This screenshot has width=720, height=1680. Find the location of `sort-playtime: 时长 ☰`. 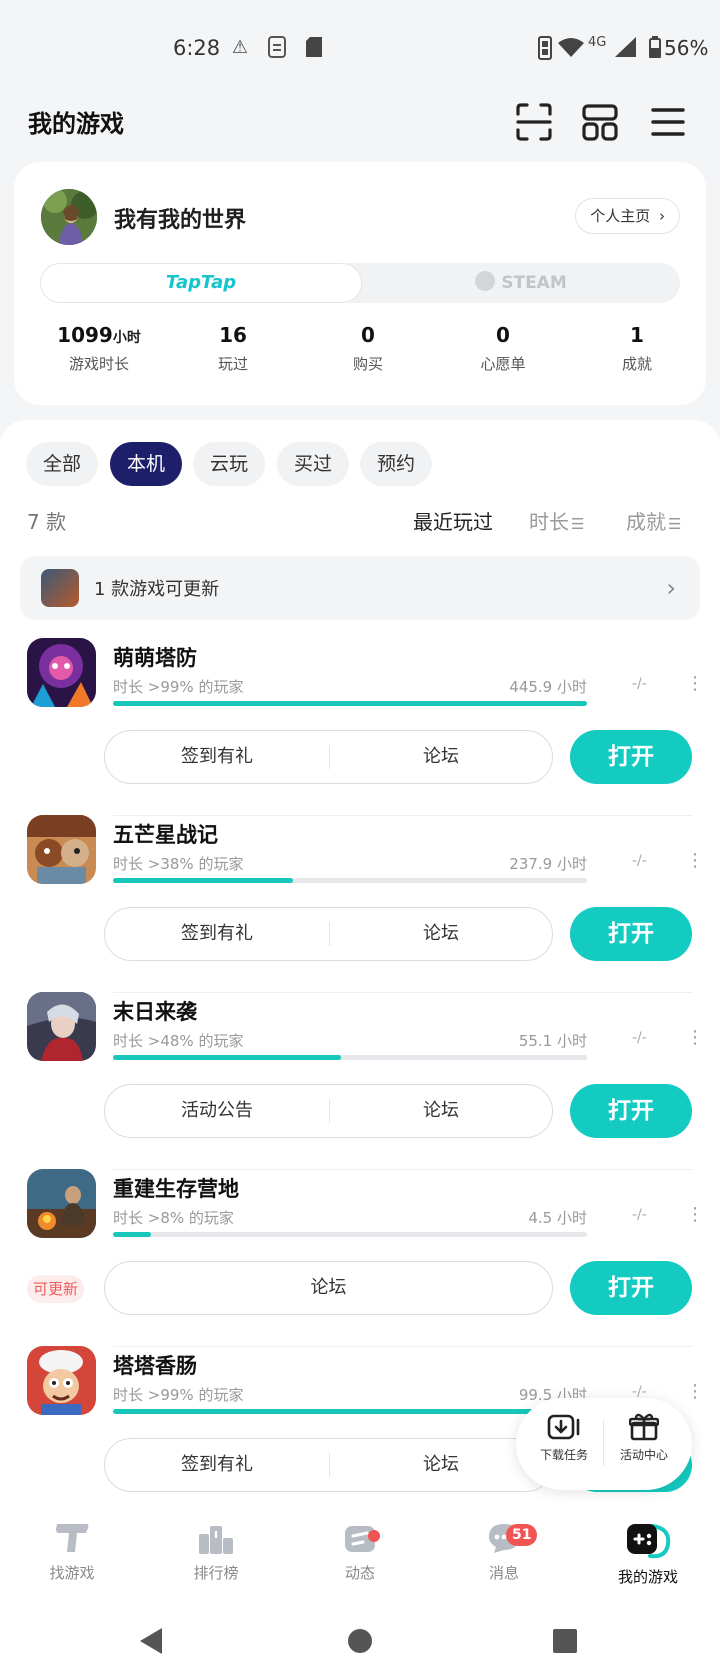

sort-playtime: 时长 ☰ is located at coordinates (556, 520).